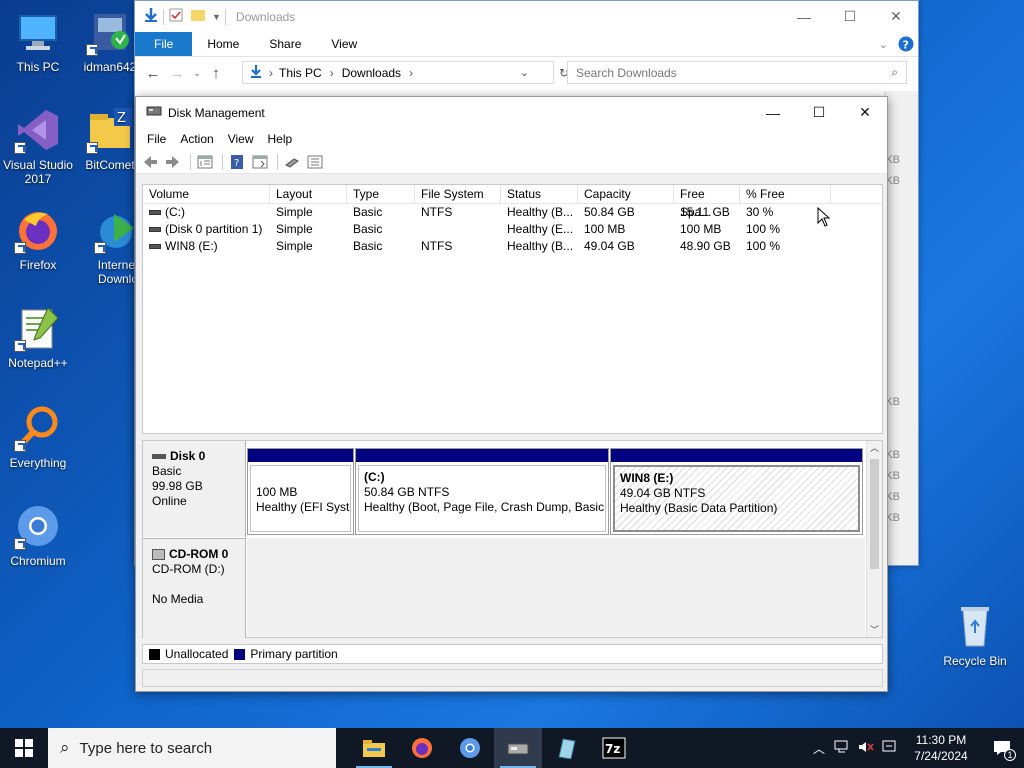  I want to click on close-button: ✕, so click(865, 112).